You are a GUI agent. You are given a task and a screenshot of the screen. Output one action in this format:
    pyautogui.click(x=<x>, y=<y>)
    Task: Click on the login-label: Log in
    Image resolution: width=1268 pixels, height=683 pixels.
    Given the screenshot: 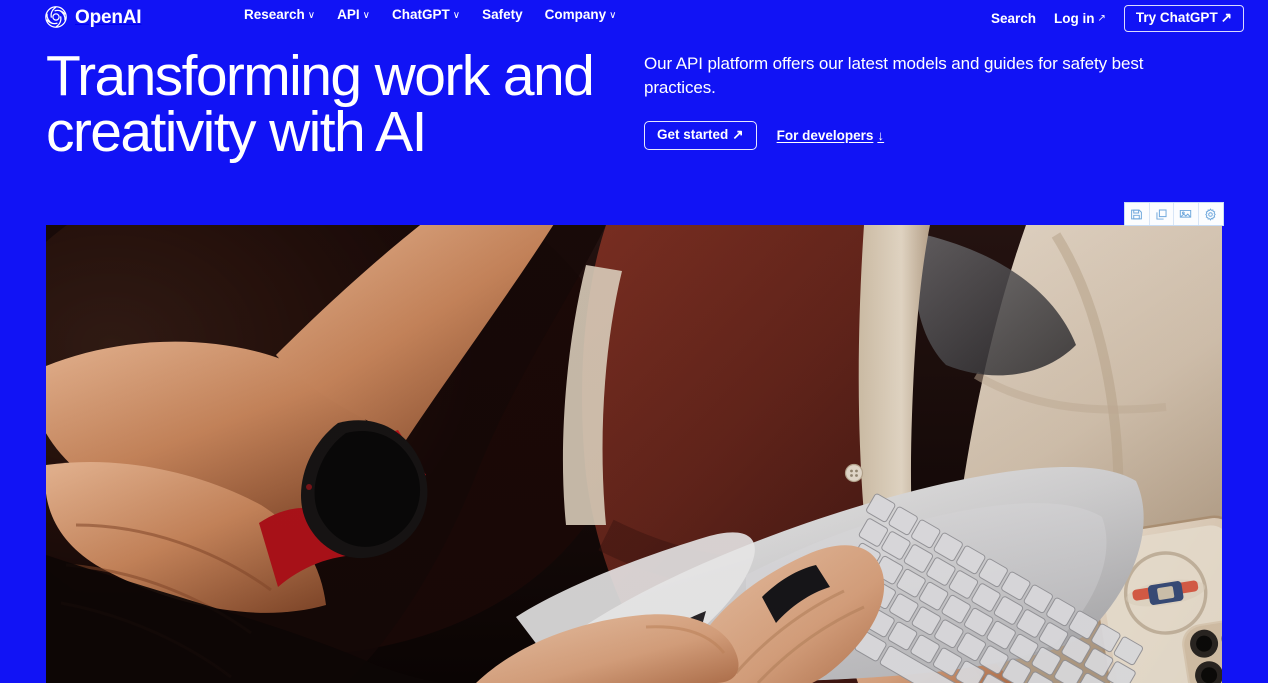 What is the action you would take?
    pyautogui.click(x=1074, y=18)
    